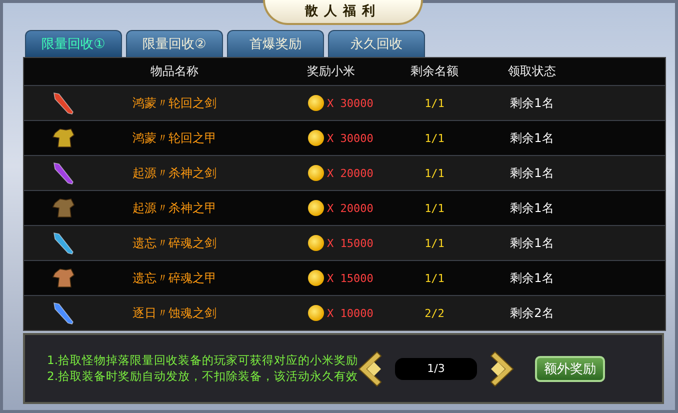  Describe the element at coordinates (73, 43) in the screenshot. I see `tab: 限量回收①` at that location.